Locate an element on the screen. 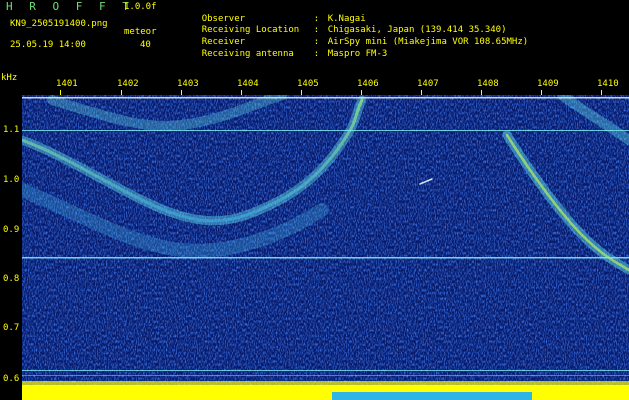 This screenshot has width=629, height=400. x-tick-label: 1404 is located at coordinates (248, 84).